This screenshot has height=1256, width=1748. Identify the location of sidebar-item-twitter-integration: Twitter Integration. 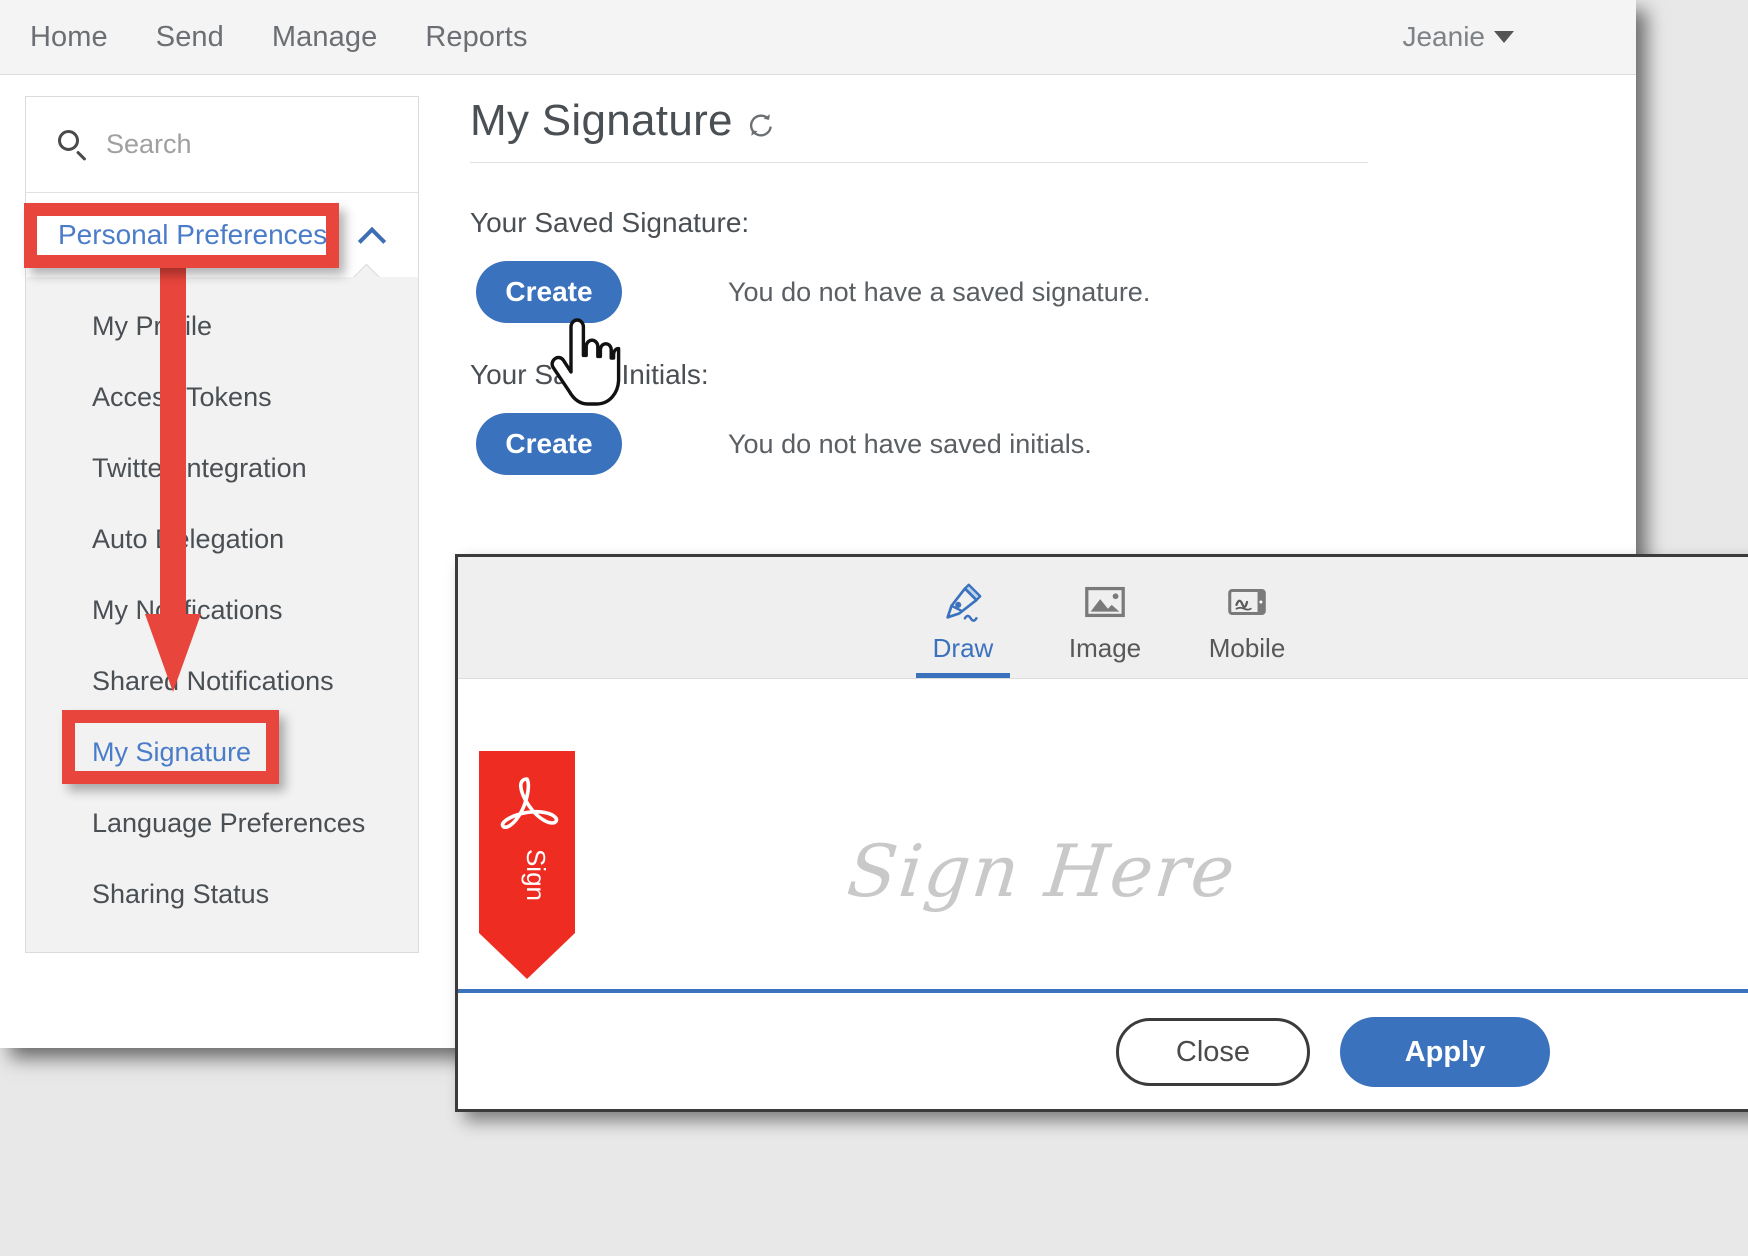
(222, 468).